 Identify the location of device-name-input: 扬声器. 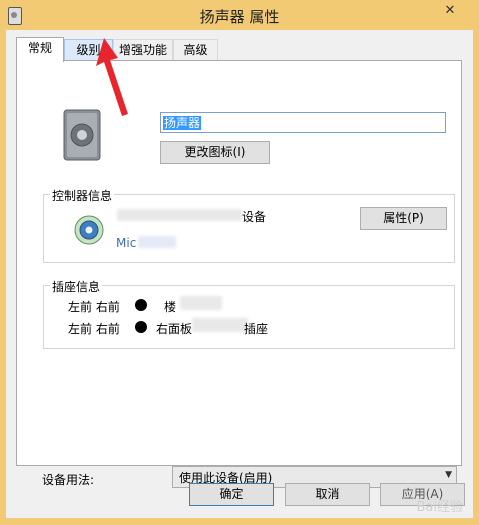
(303, 122).